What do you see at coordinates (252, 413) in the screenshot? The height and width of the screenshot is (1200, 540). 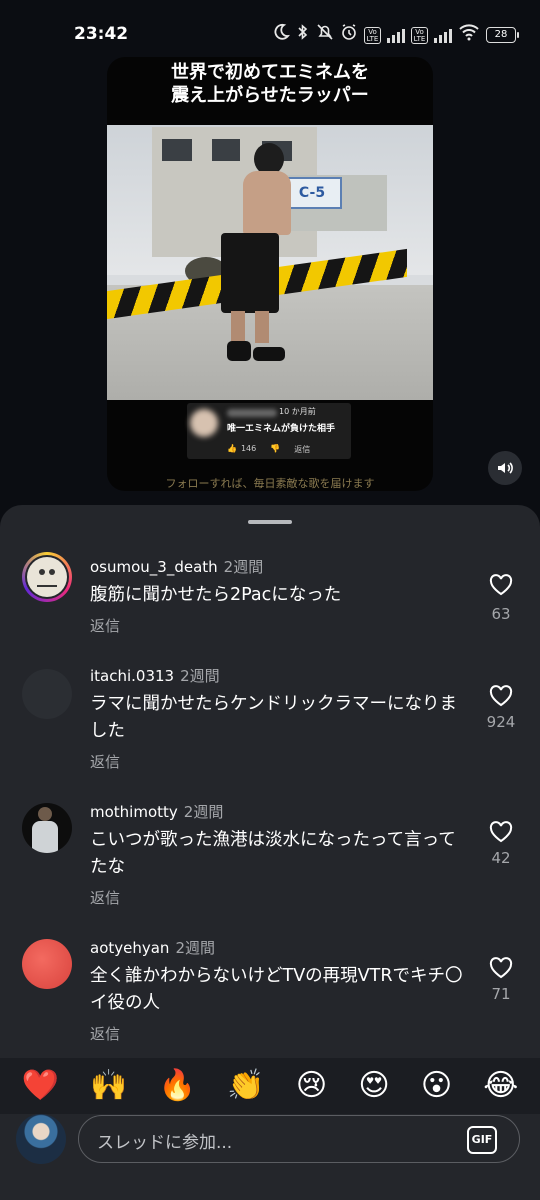 I see `sticker-username-blurred` at bounding box center [252, 413].